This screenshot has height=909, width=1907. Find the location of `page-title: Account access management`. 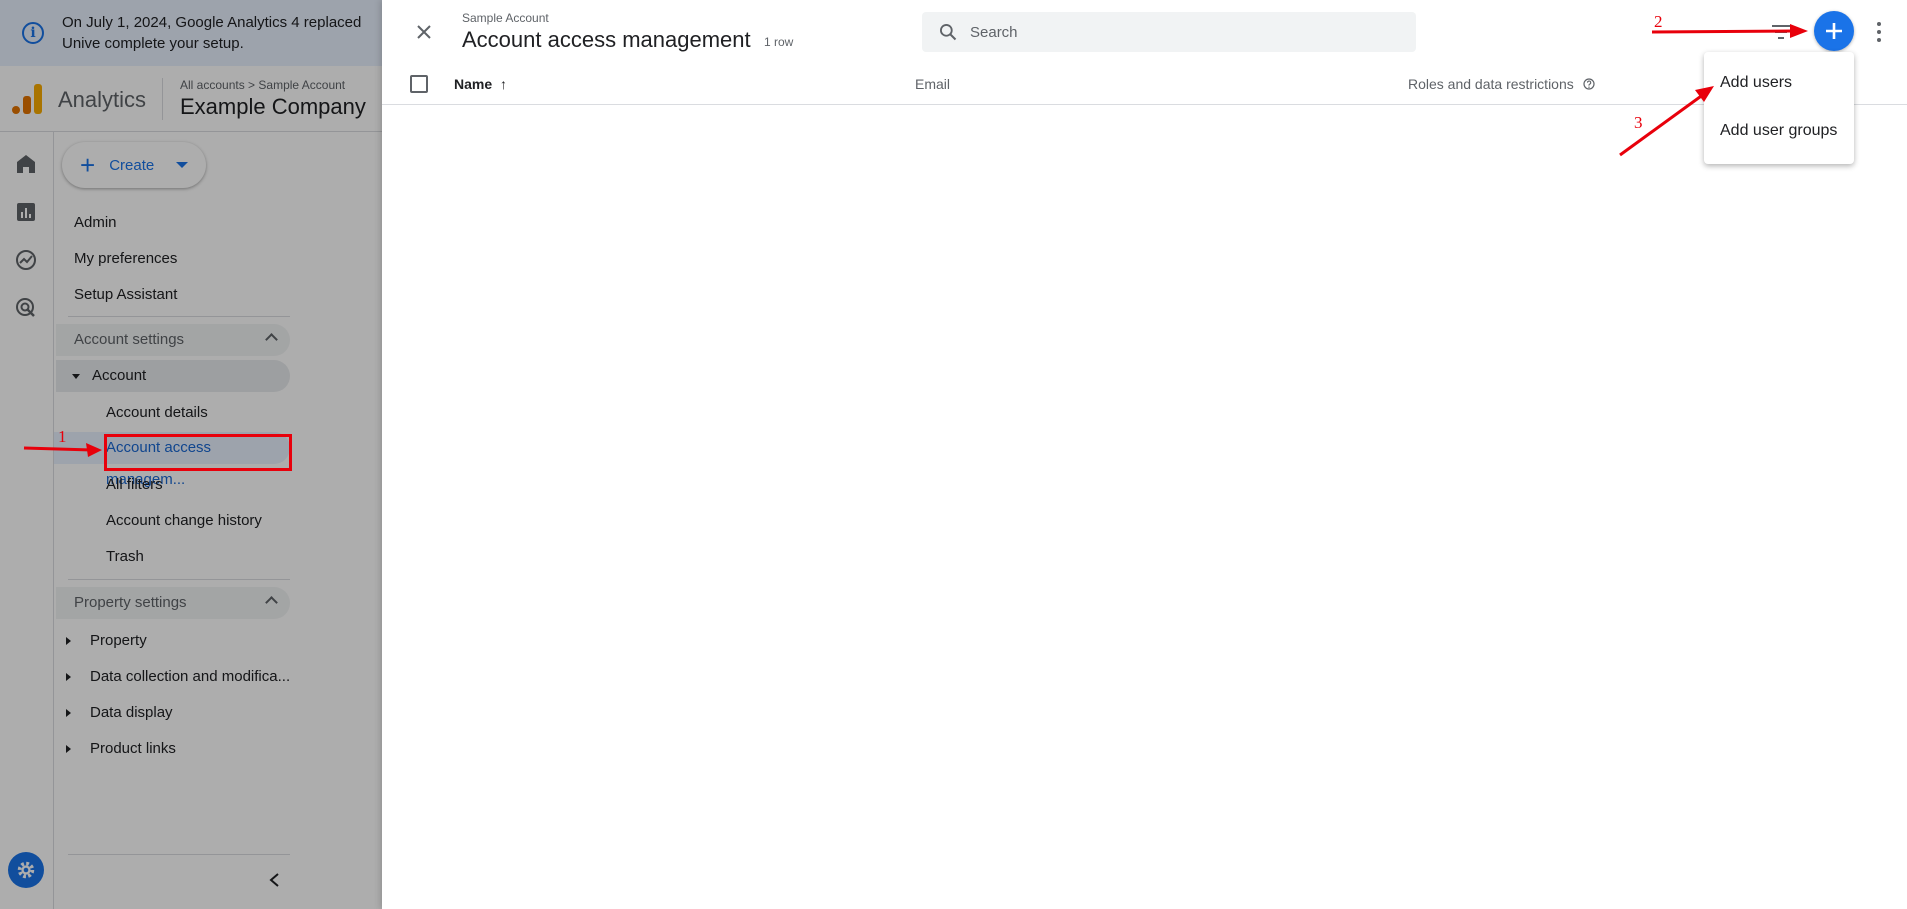

page-title: Account access management is located at coordinates (606, 39).